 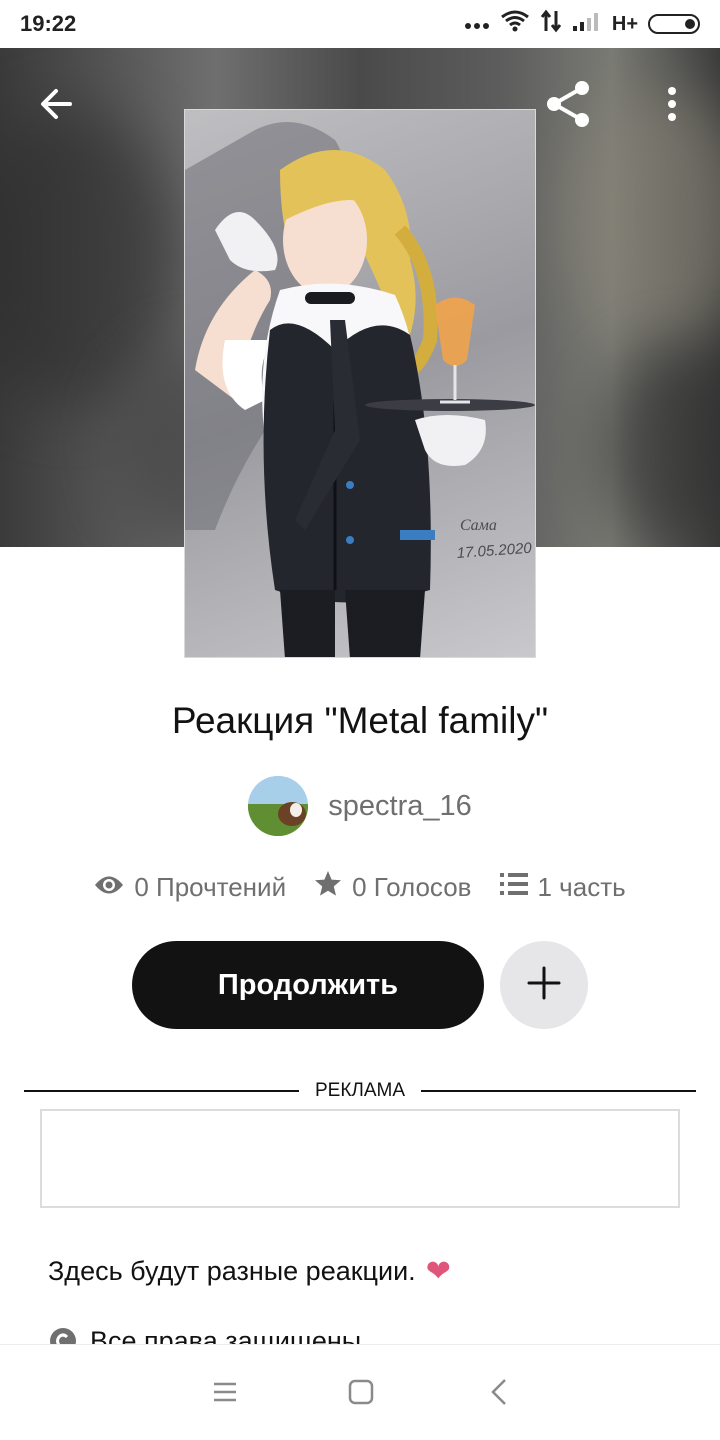 What do you see at coordinates (308, 985) in the screenshot?
I see `continue-reading-button: Продолжить` at bounding box center [308, 985].